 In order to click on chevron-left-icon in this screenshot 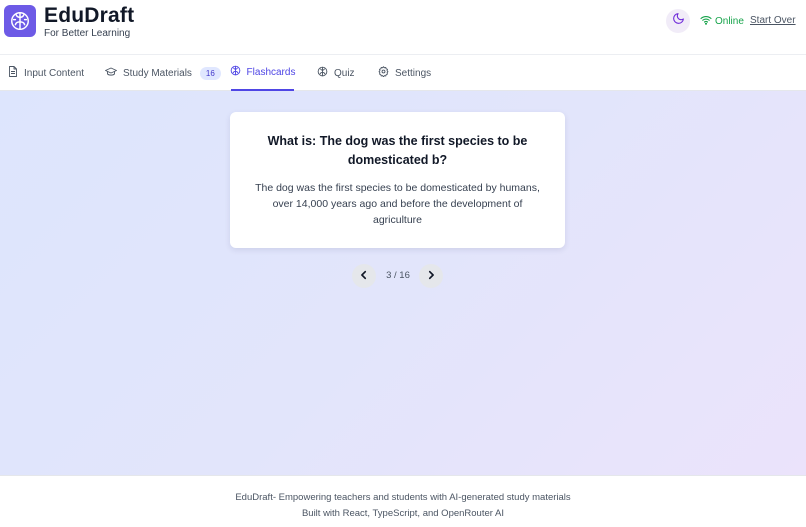, I will do `click(364, 276)`.